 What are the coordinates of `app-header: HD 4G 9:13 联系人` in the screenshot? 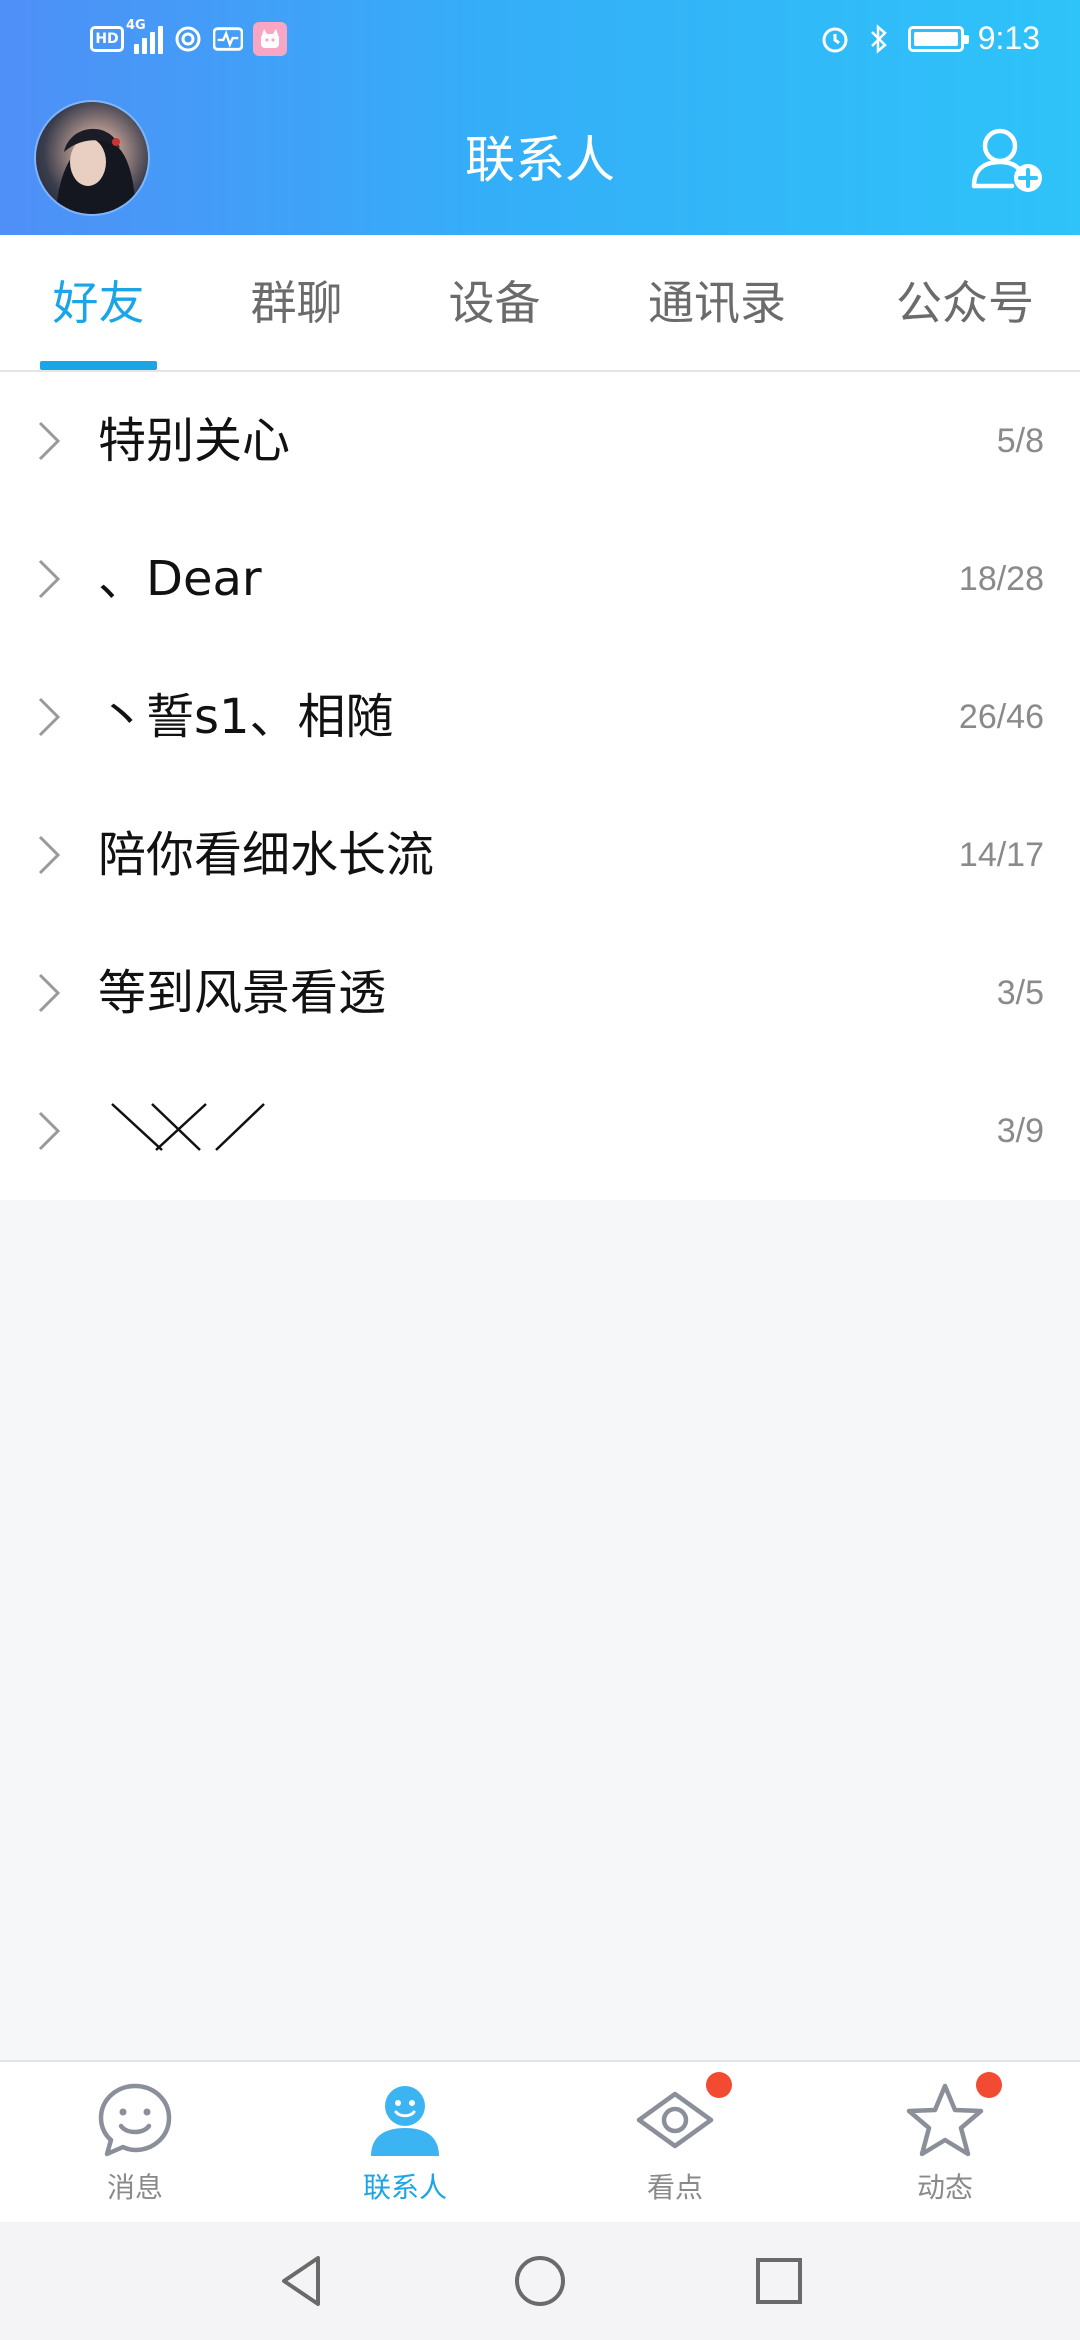 It's located at (540, 117).